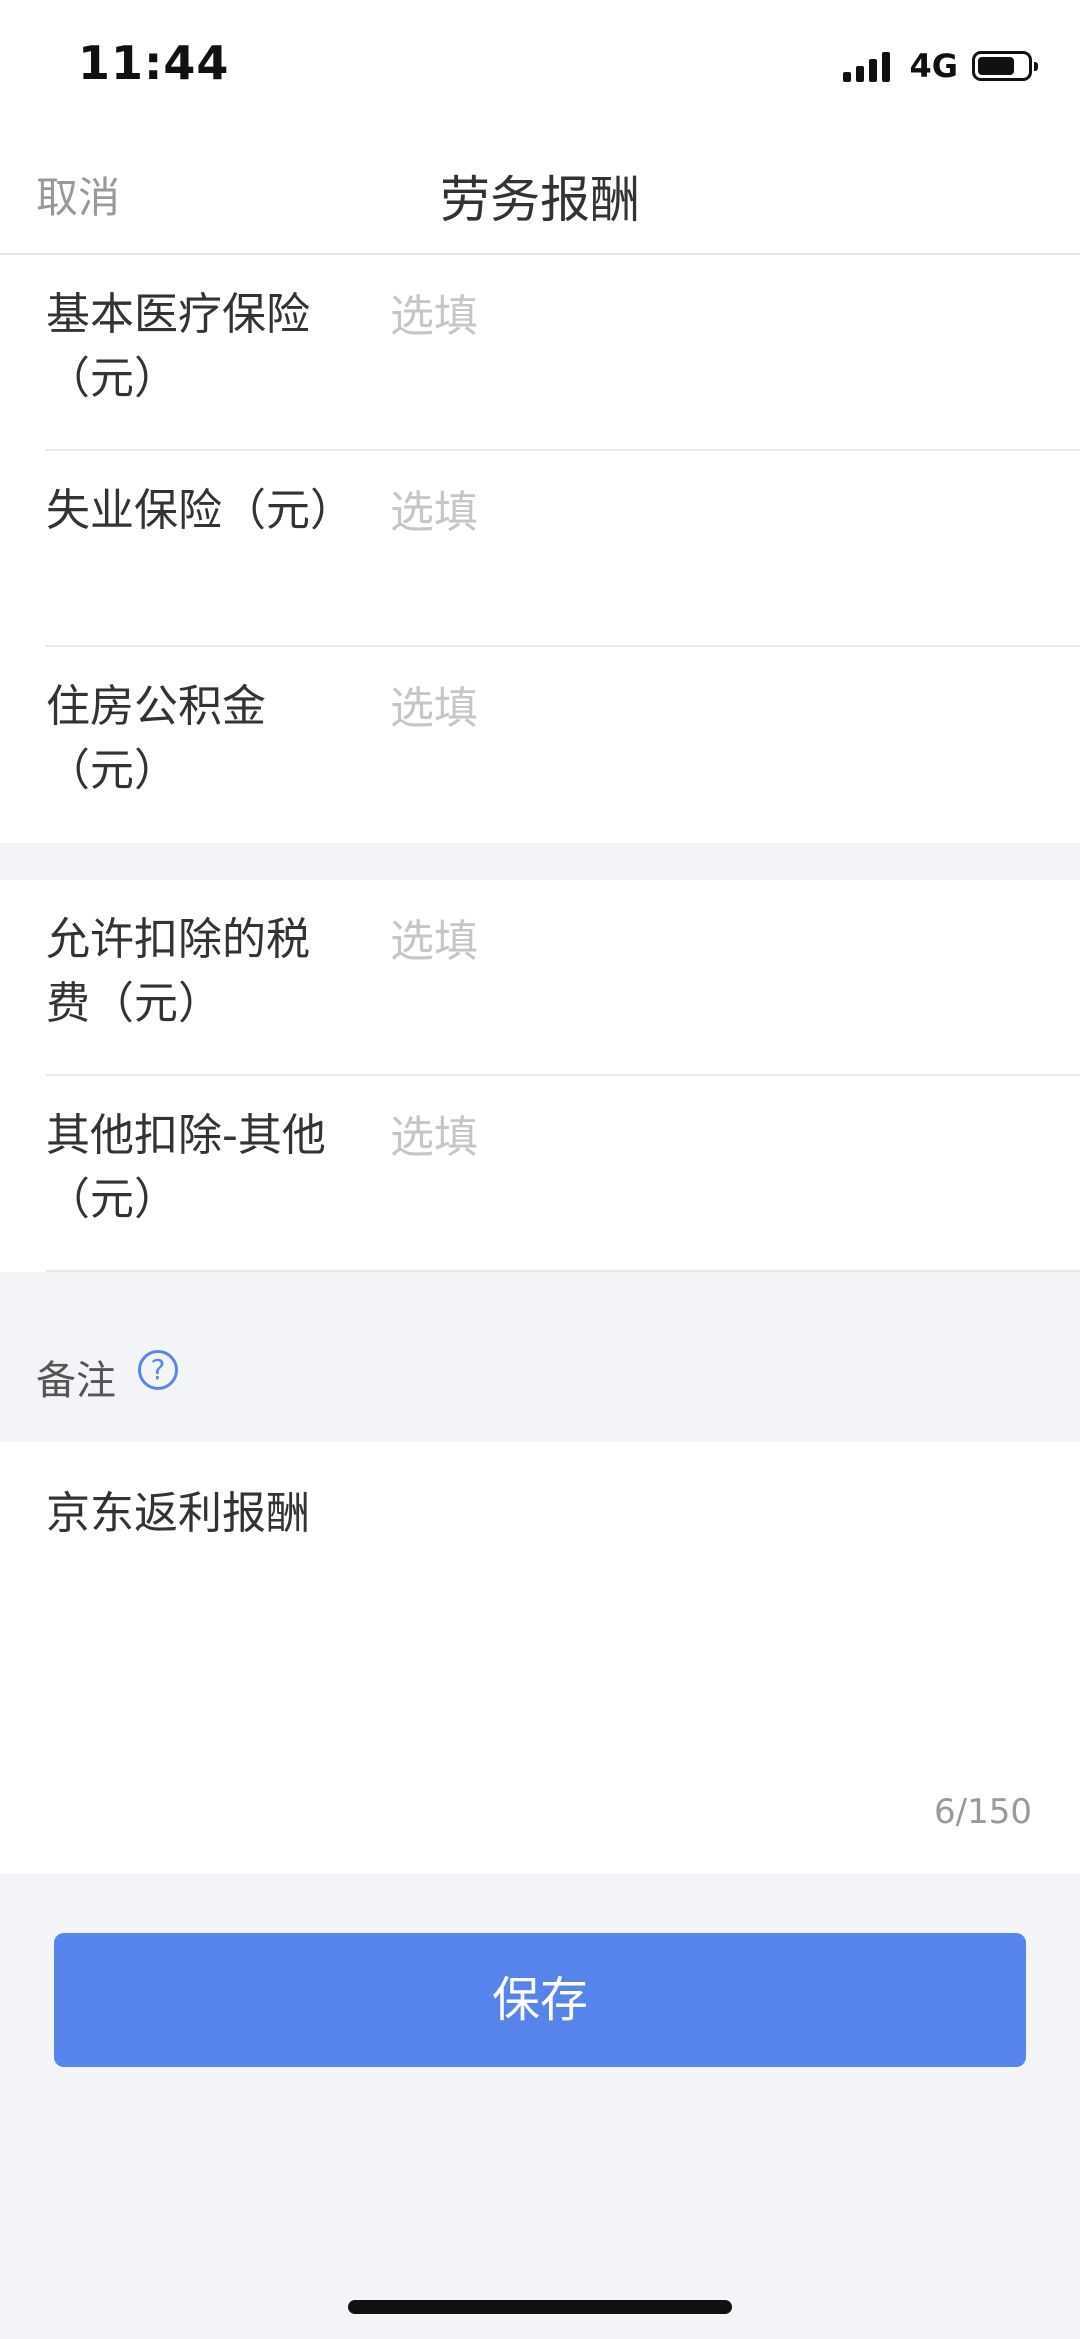 The image size is (1080, 2339). What do you see at coordinates (178, 971) in the screenshot?
I see `deductible-tax-label: 允许扣除的税费（元）` at bounding box center [178, 971].